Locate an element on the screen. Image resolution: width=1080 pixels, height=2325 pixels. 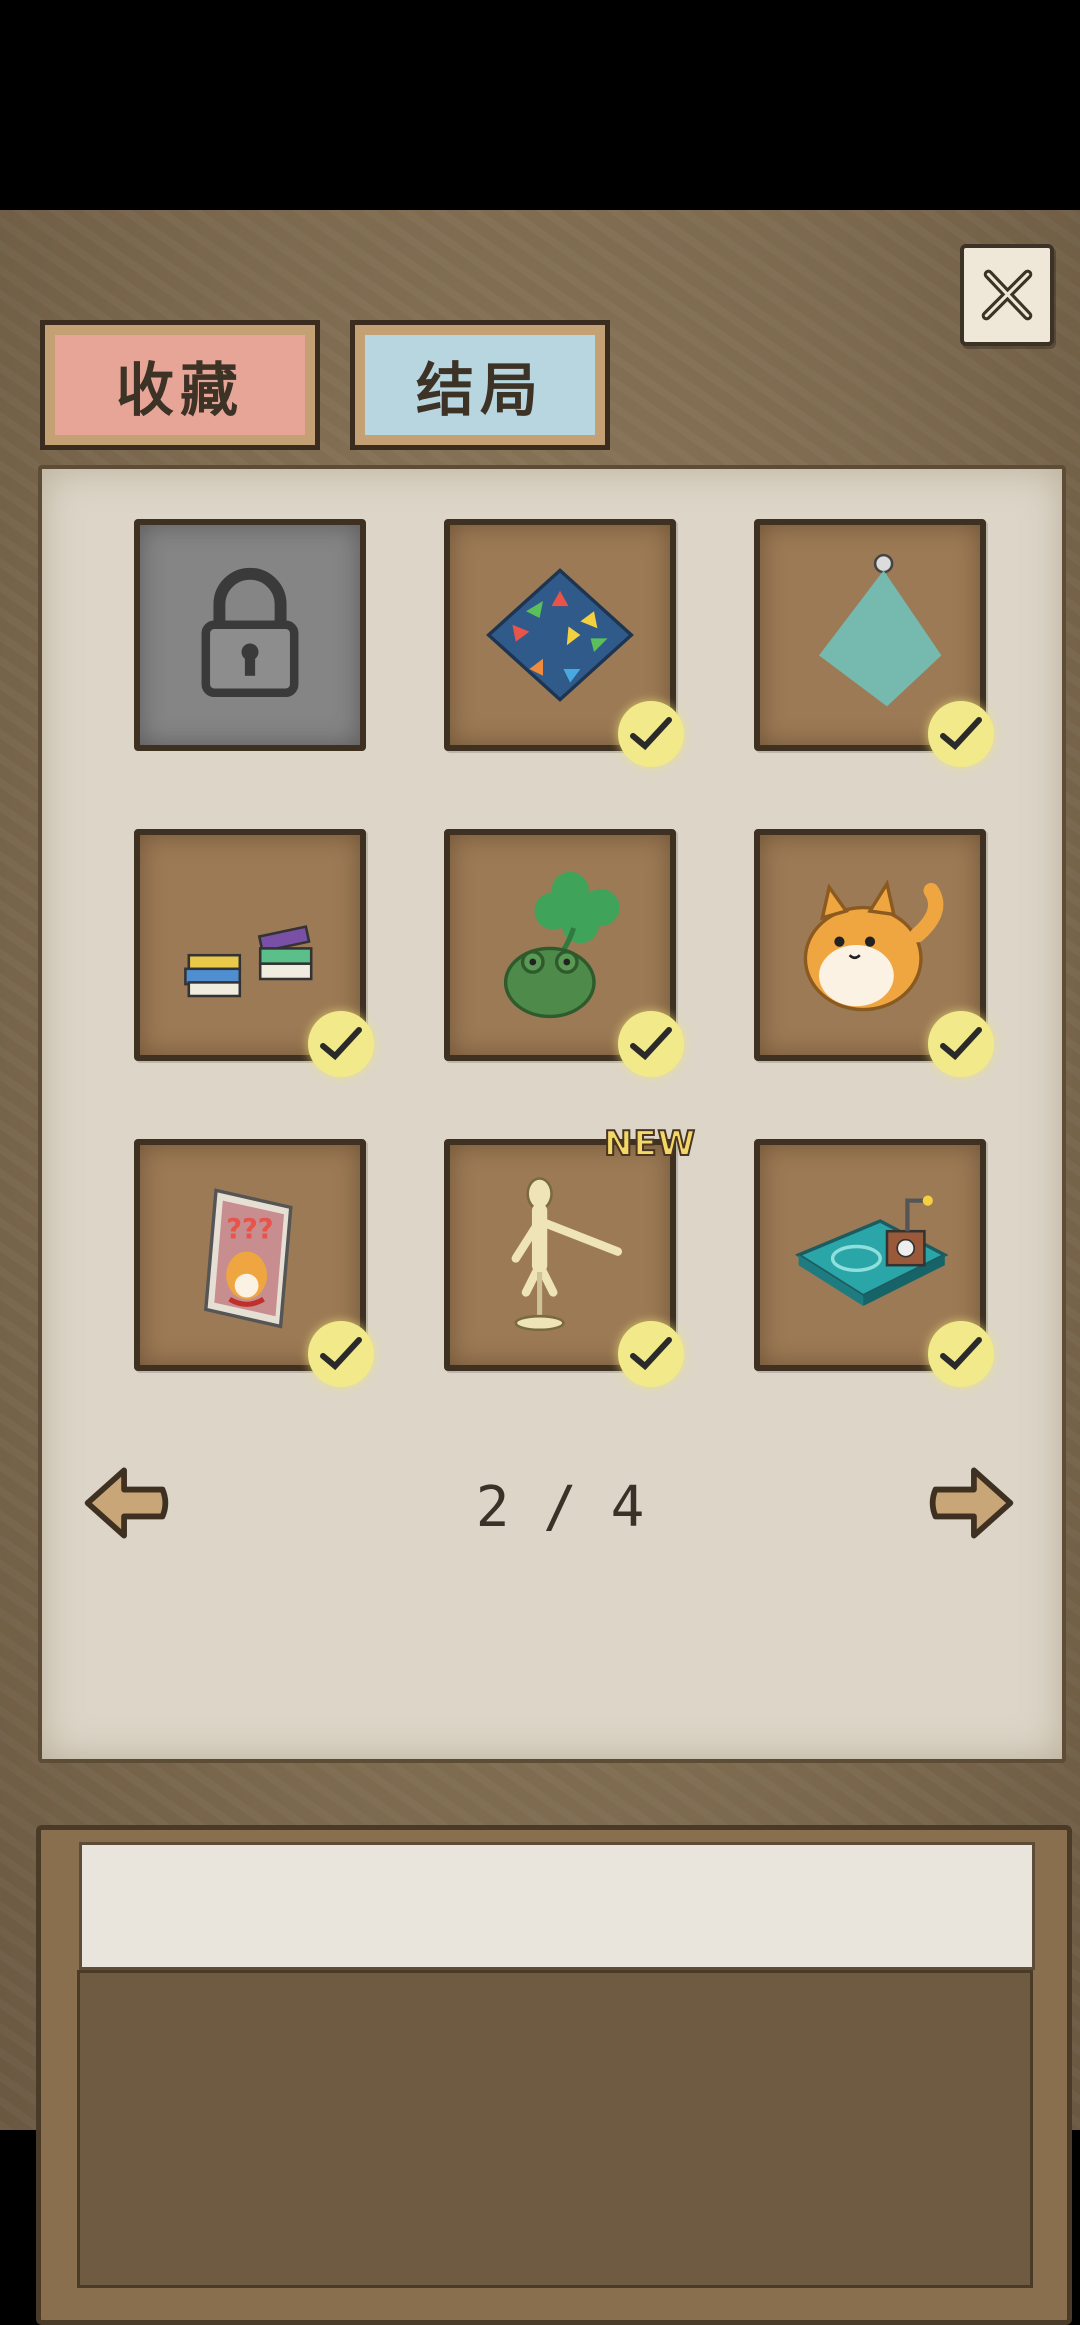
lock-icon is located at coordinates (250, 632).